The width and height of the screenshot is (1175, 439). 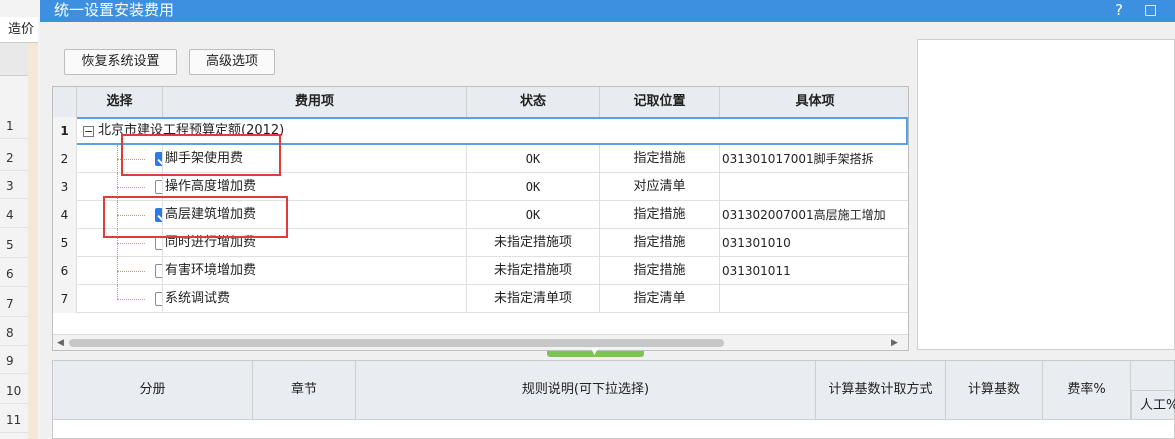 What do you see at coordinates (65, 299) in the screenshot?
I see `row-number: 7` at bounding box center [65, 299].